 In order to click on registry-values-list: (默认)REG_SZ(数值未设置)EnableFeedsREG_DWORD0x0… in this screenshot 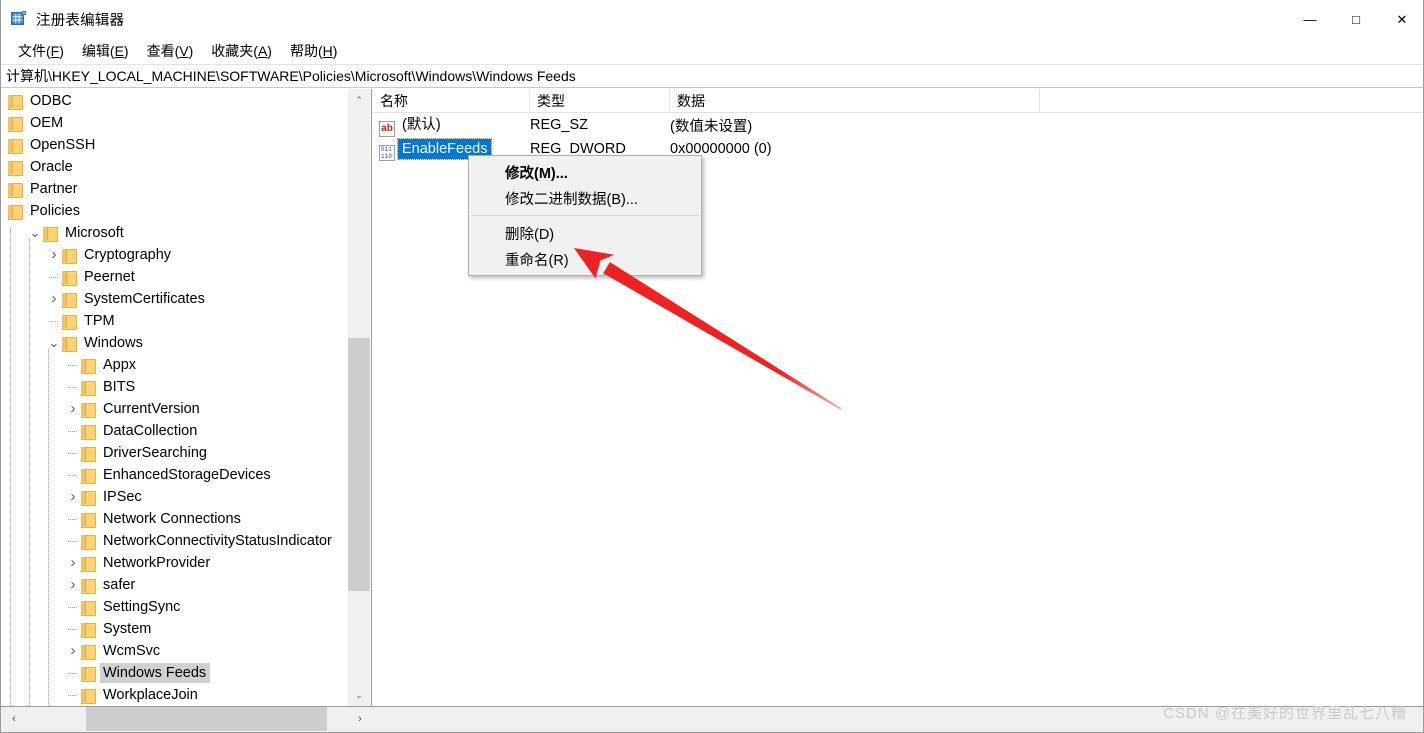, I will do `click(898, 137)`.